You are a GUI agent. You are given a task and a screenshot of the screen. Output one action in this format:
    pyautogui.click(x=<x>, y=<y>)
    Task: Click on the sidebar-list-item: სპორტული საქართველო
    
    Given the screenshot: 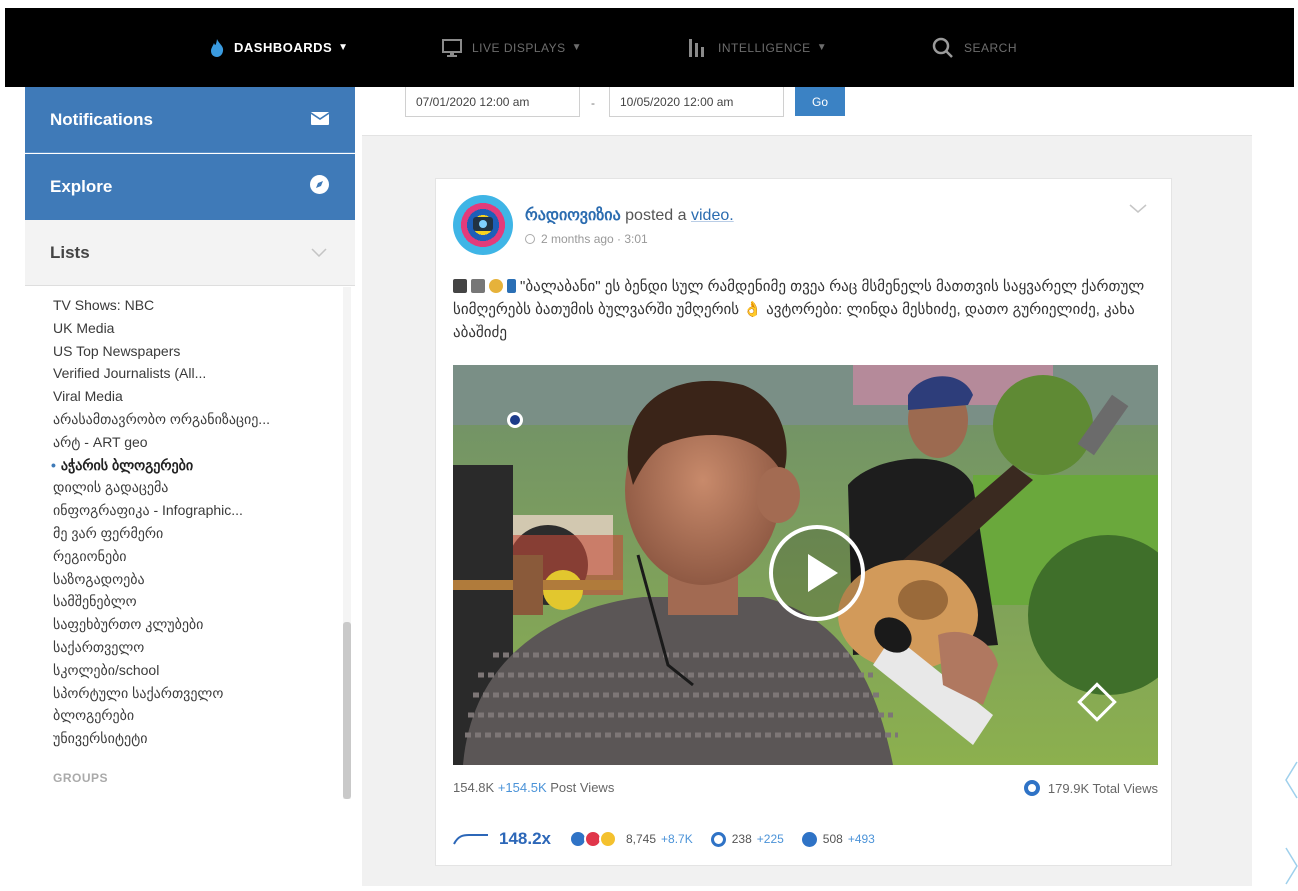 What is the action you would take?
    pyautogui.click(x=138, y=693)
    